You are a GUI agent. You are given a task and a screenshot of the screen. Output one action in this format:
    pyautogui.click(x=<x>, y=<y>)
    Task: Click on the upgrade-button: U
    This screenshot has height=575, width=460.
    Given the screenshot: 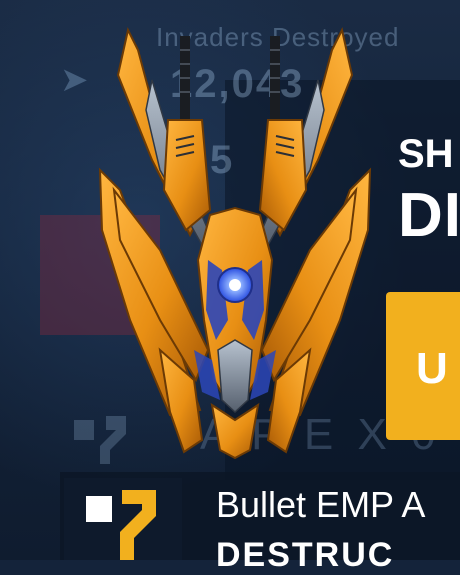 What is the action you would take?
    pyautogui.click(x=423, y=366)
    